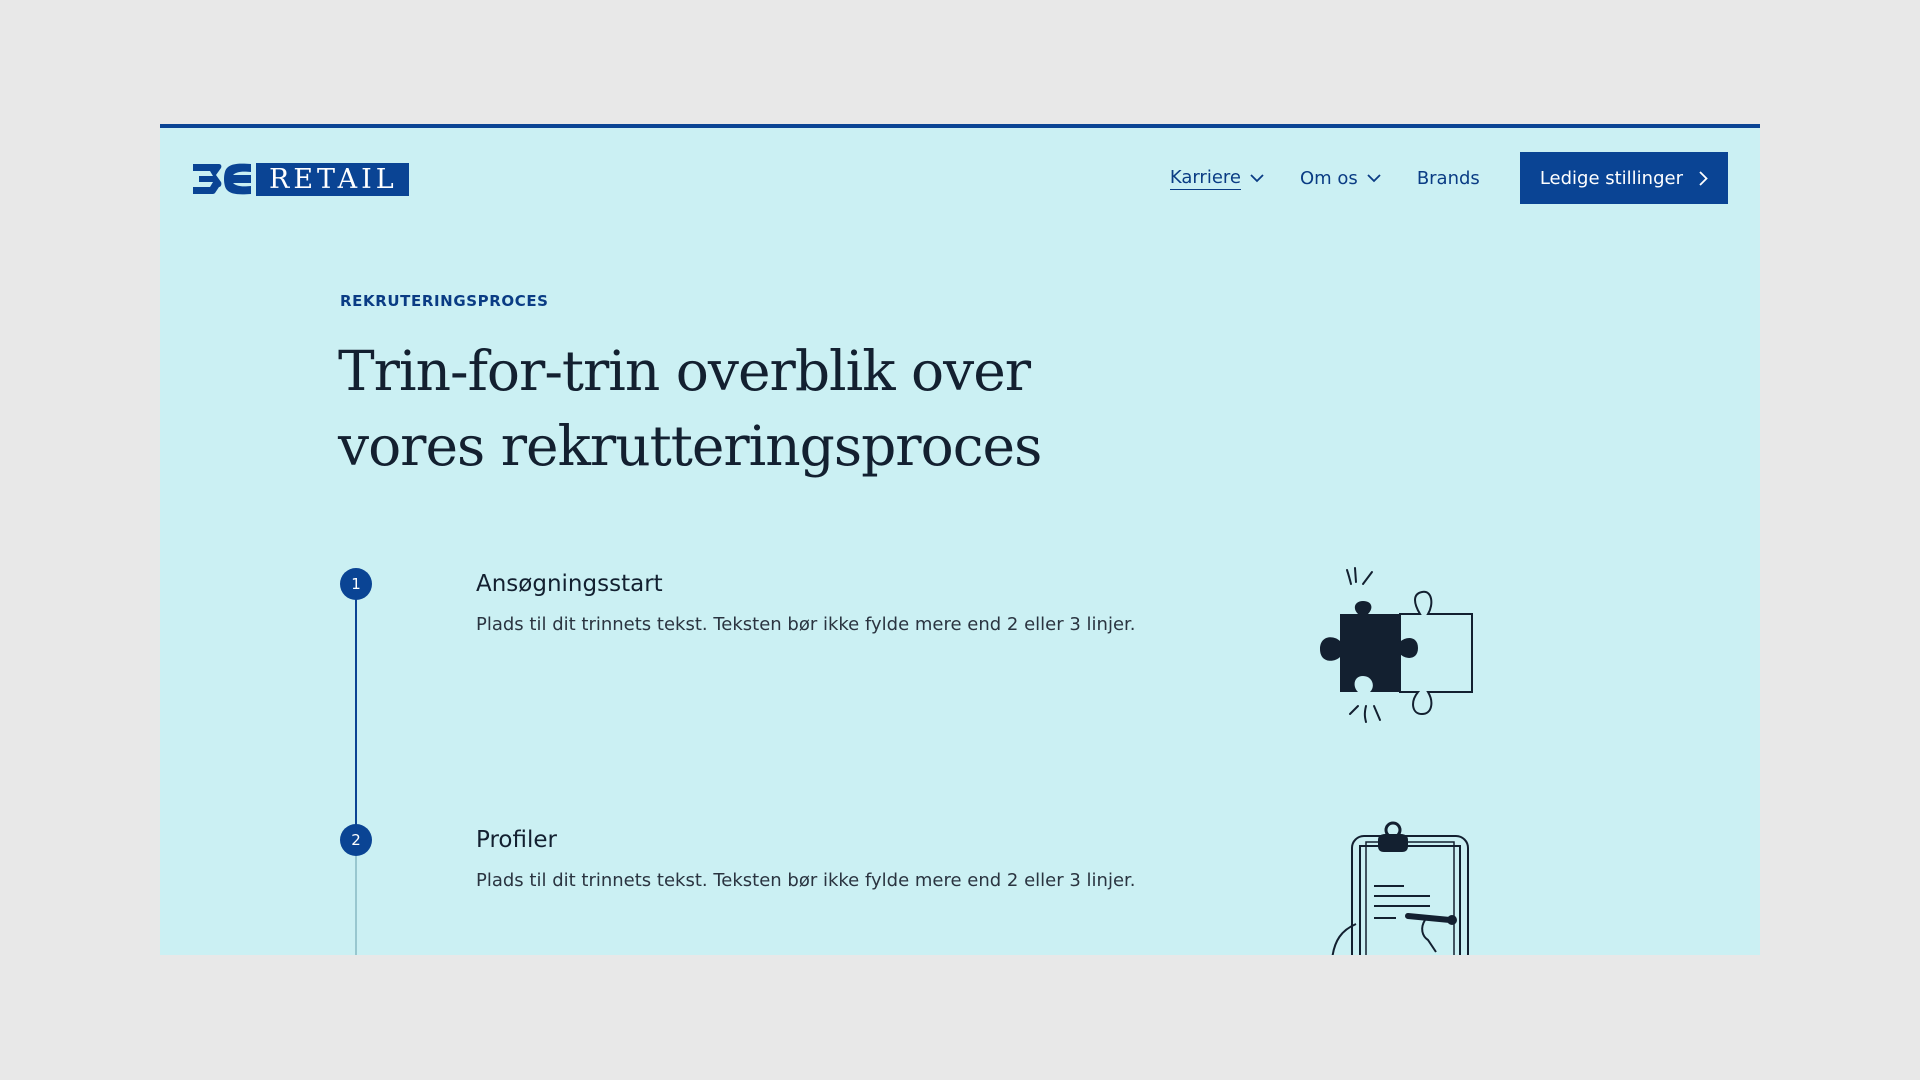  I want to click on nav-item-label: Brands, so click(1448, 178).